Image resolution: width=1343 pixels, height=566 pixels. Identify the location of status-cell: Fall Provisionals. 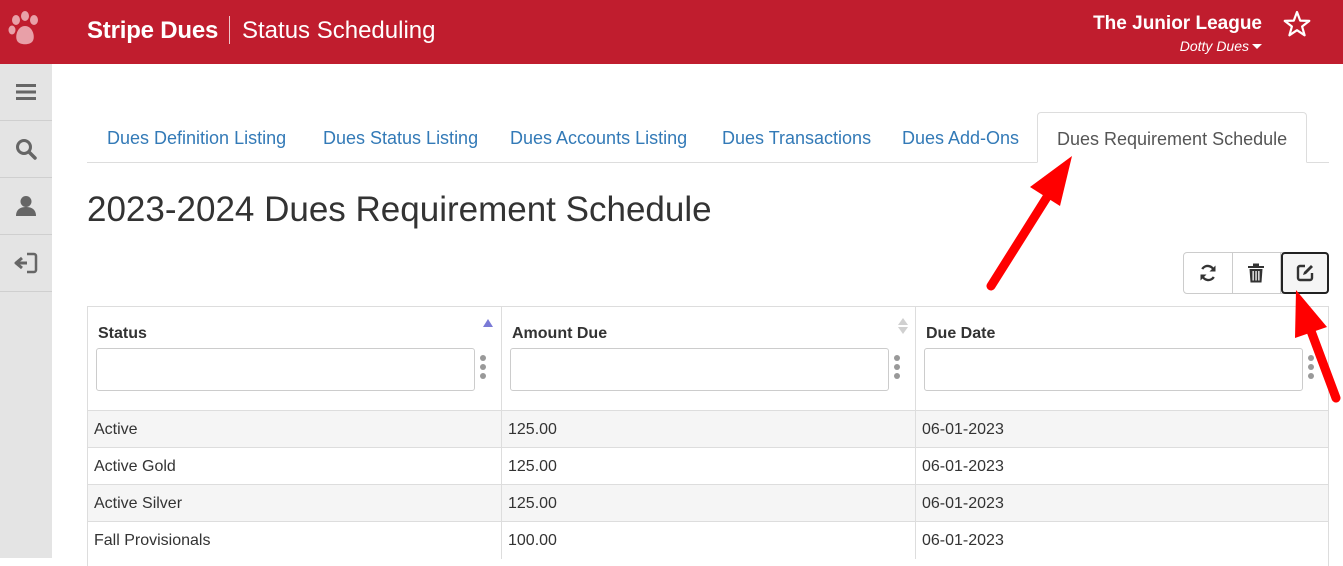
(295, 540).